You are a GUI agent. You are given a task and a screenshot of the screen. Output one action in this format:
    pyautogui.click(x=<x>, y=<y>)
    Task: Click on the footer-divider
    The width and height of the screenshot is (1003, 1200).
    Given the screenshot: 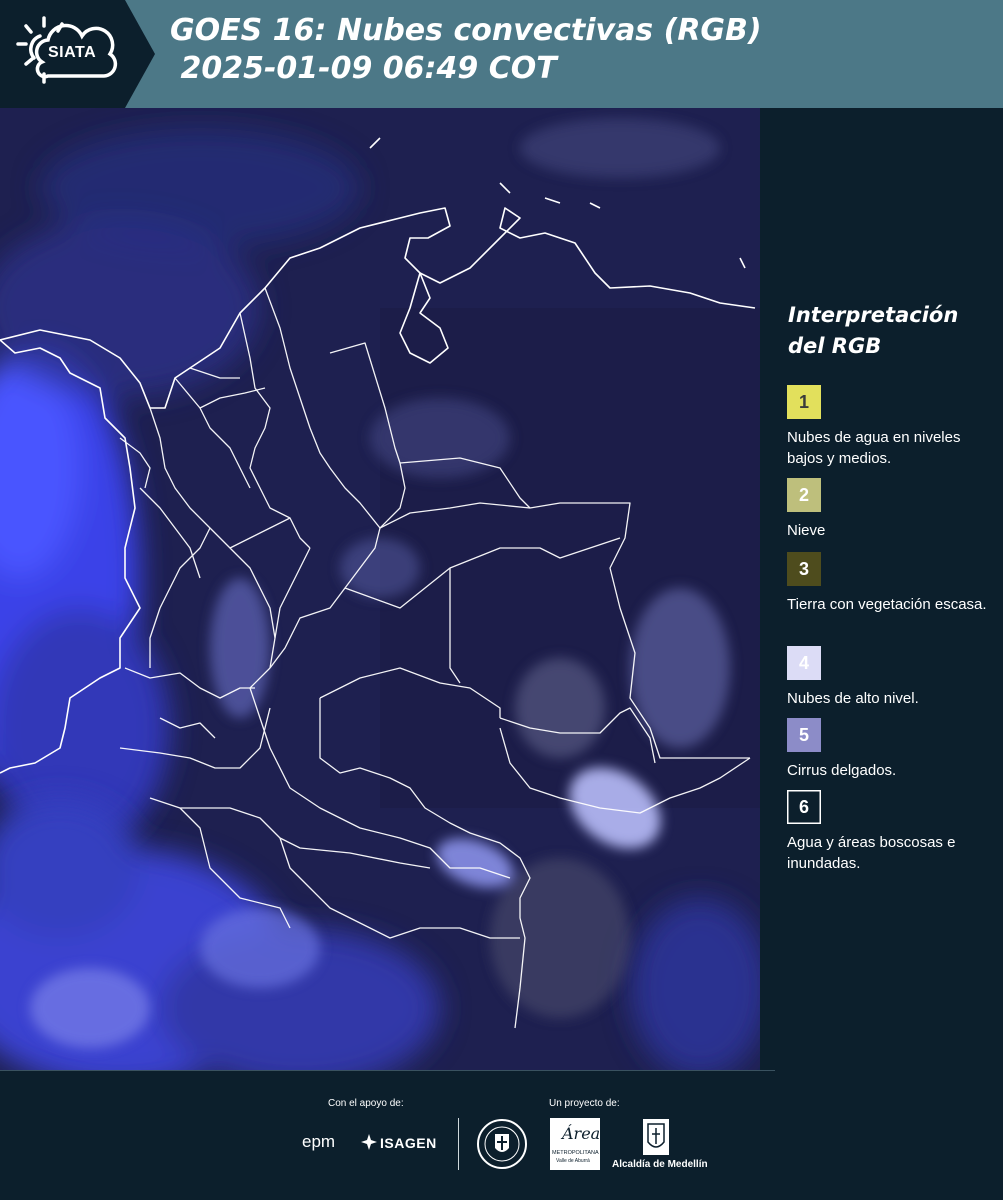 What is the action you would take?
    pyautogui.click(x=458, y=1144)
    